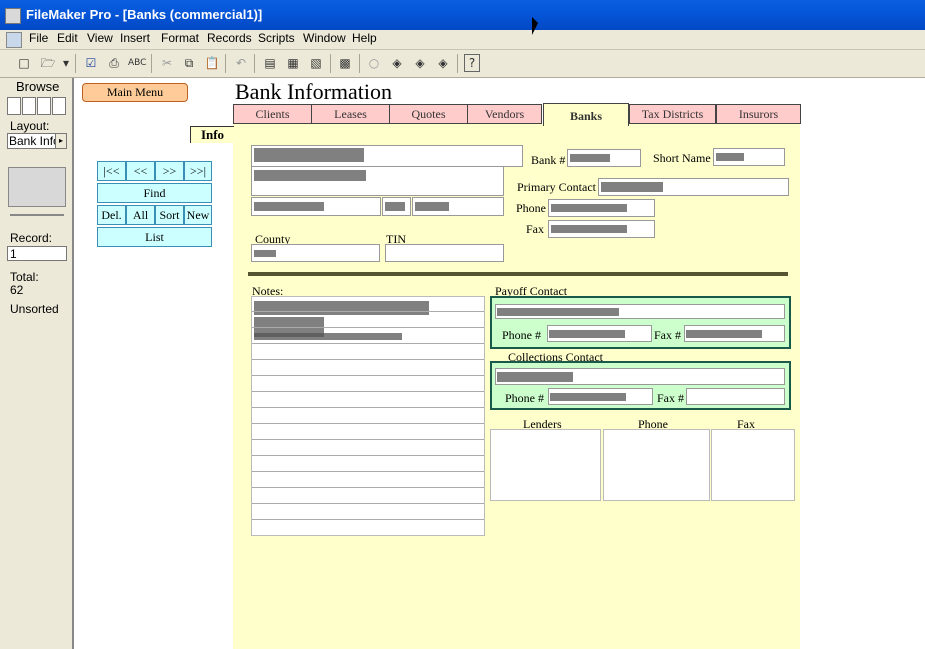 This screenshot has height=649, width=925. What do you see at coordinates (140, 215) in the screenshot?
I see `show-all-button: All` at bounding box center [140, 215].